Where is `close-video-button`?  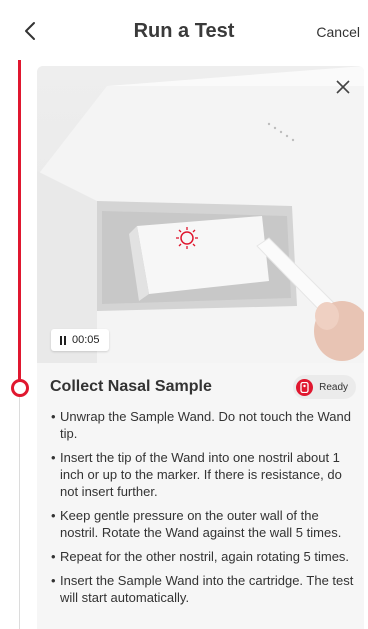 close-video-button is located at coordinates (343, 87).